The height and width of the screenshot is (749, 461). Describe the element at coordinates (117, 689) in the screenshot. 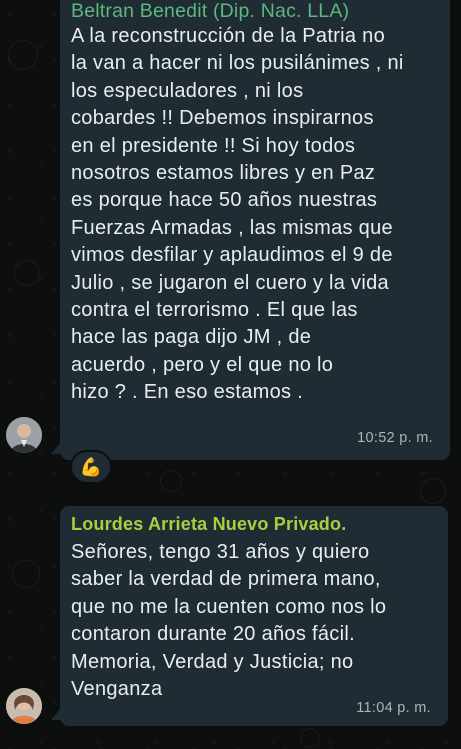

I see `message-line: Venganza` at that location.